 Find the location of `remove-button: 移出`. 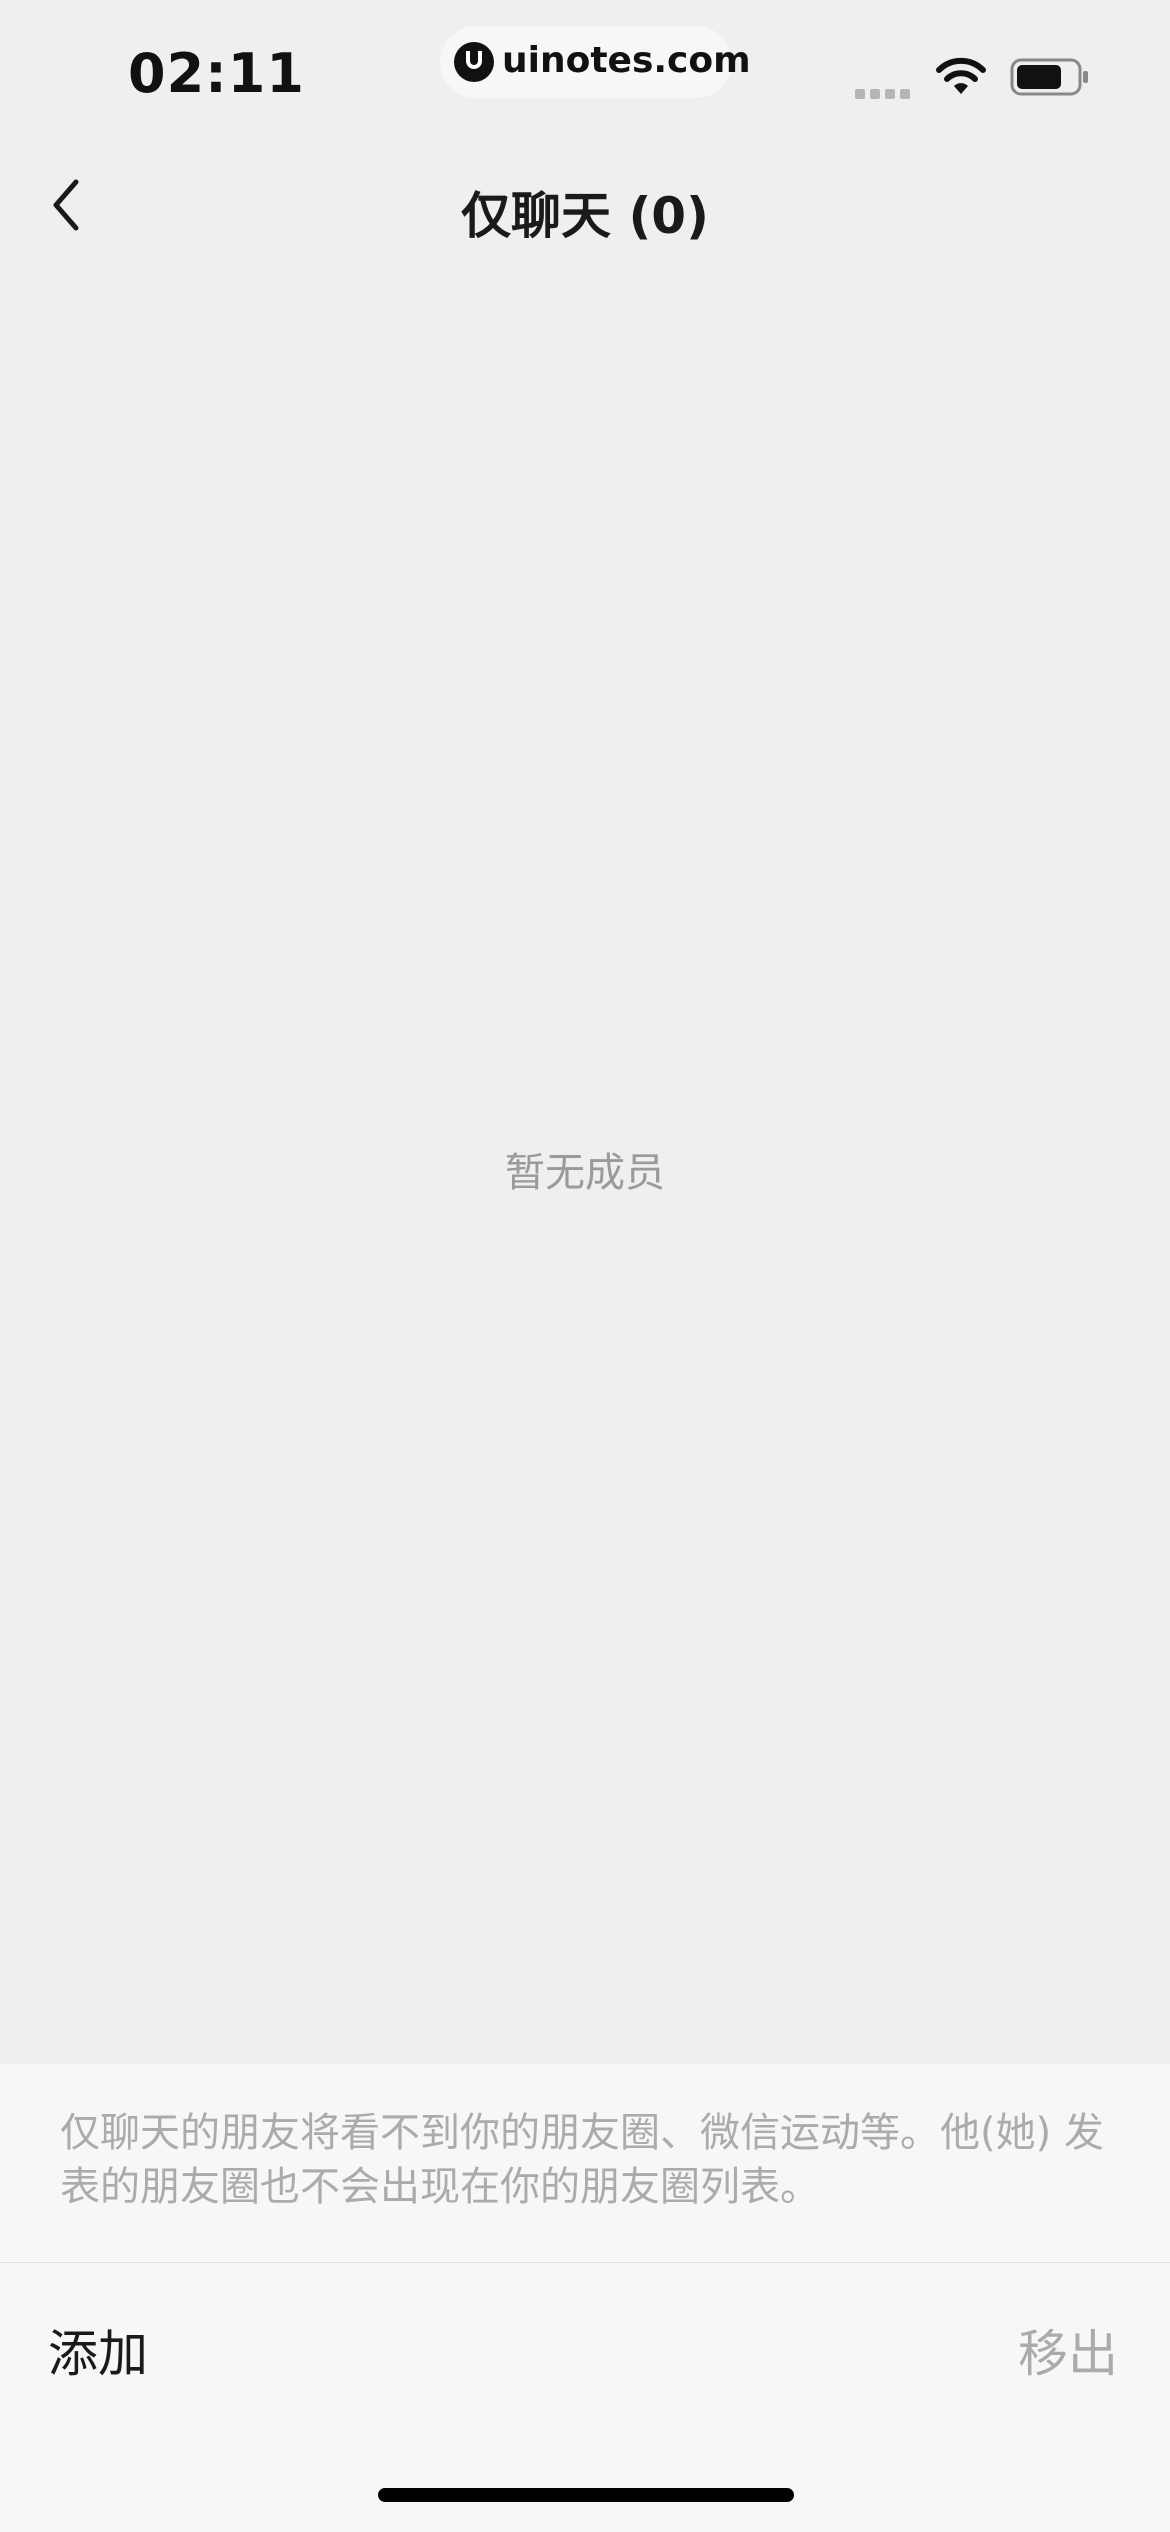

remove-button: 移出 is located at coordinates (1068, 2350).